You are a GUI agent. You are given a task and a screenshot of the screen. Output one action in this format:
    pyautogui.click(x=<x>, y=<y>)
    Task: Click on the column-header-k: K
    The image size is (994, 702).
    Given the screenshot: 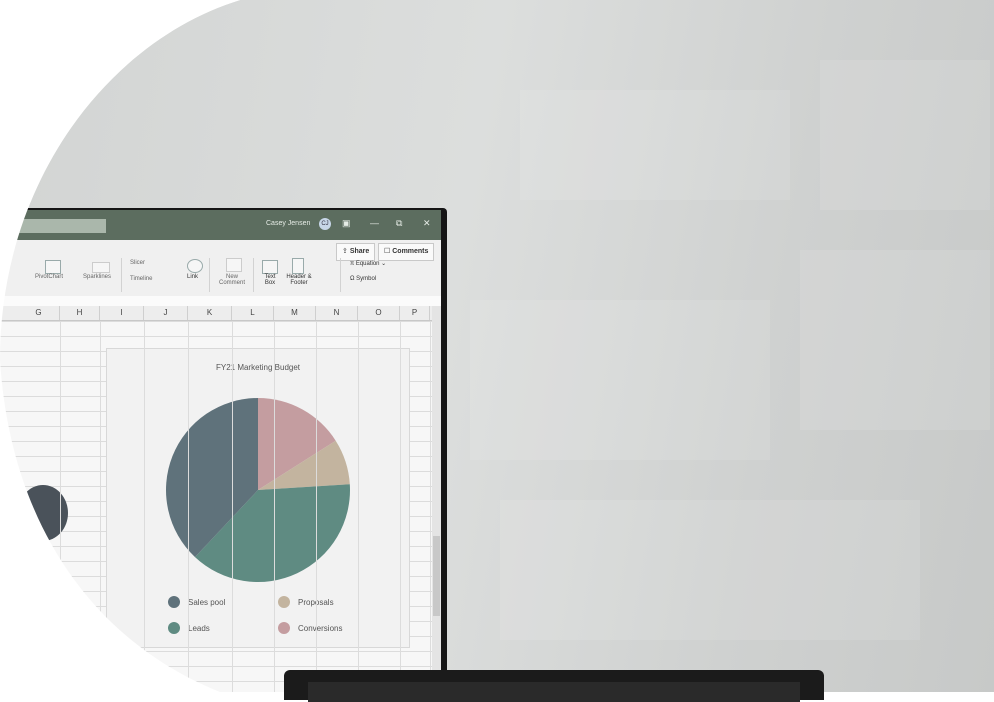 What is the action you would take?
    pyautogui.click(x=210, y=313)
    